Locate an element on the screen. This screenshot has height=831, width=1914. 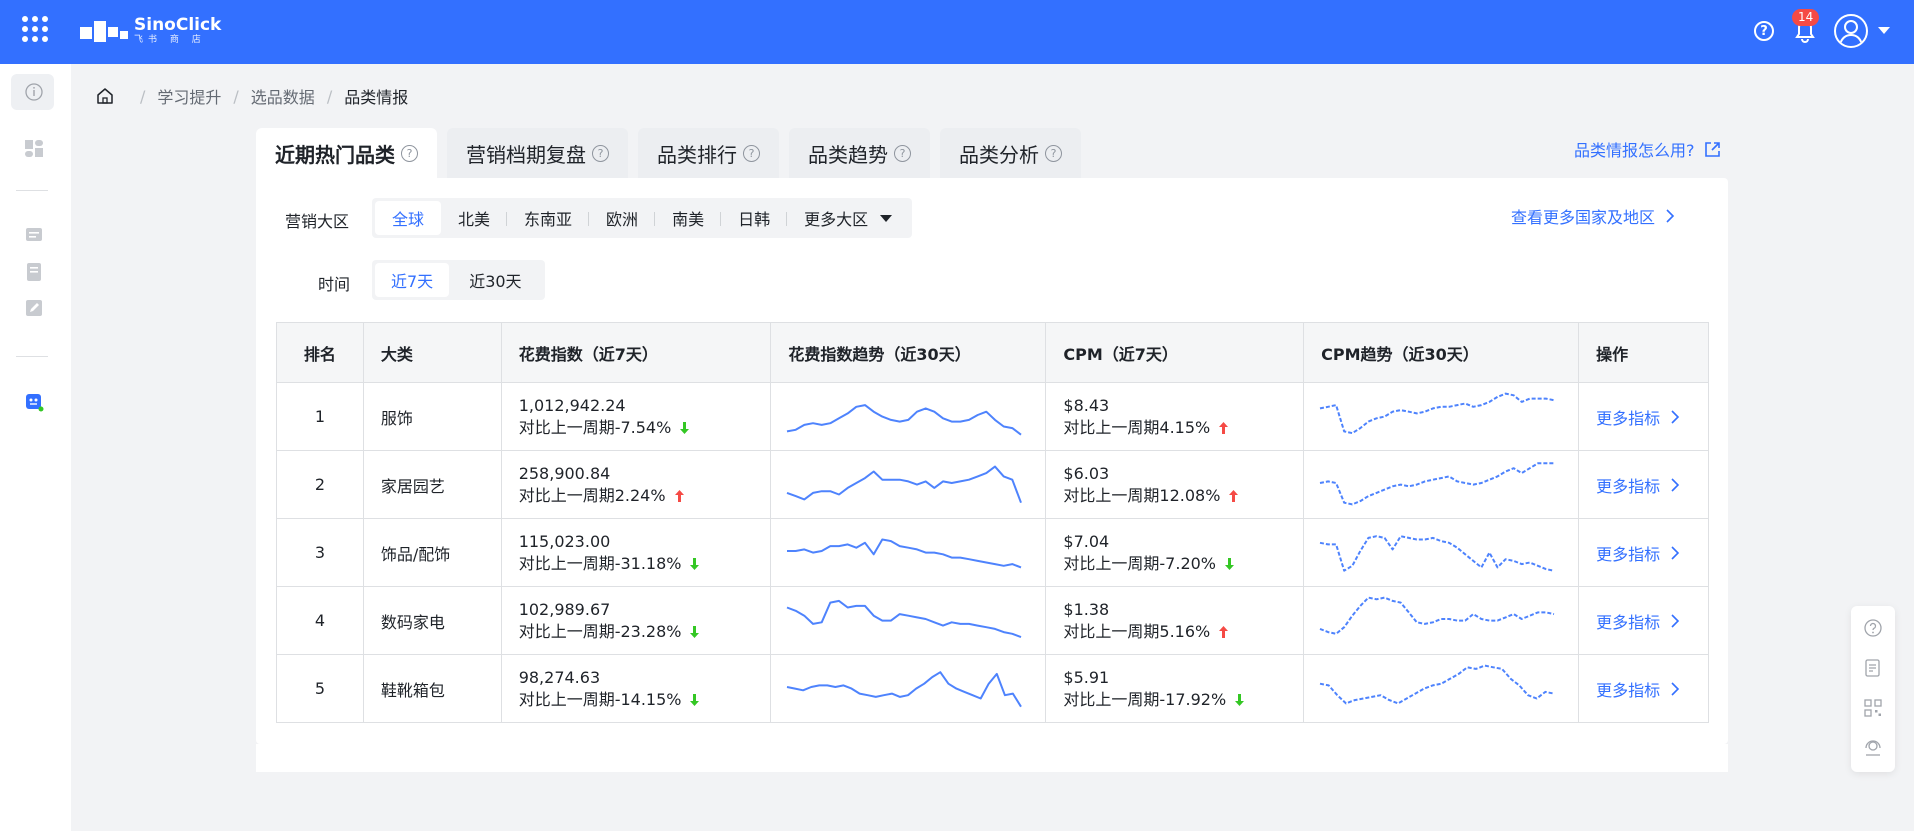
region-southeast-asia: 东南亚 is located at coordinates (548, 218).